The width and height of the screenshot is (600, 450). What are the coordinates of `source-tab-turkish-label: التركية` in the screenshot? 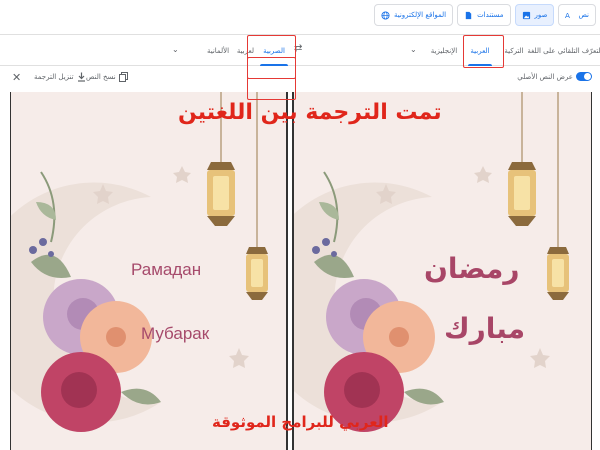 It's located at (514, 50).